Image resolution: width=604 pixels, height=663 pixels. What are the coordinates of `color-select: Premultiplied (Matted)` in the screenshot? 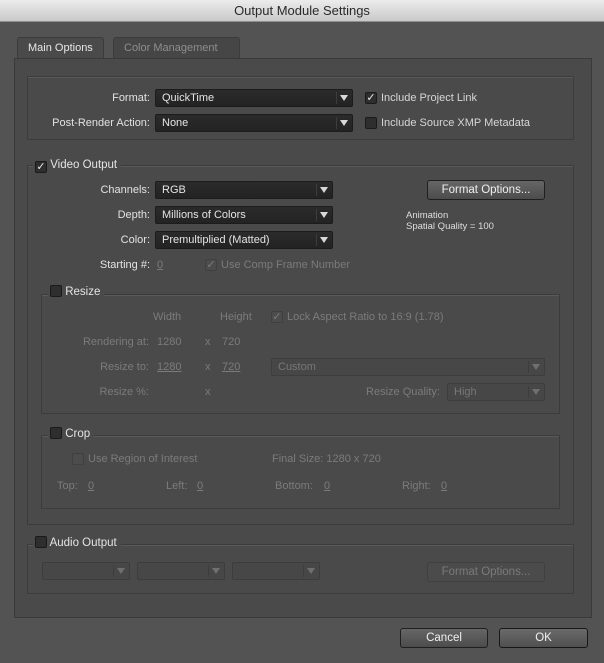 It's located at (244, 240).